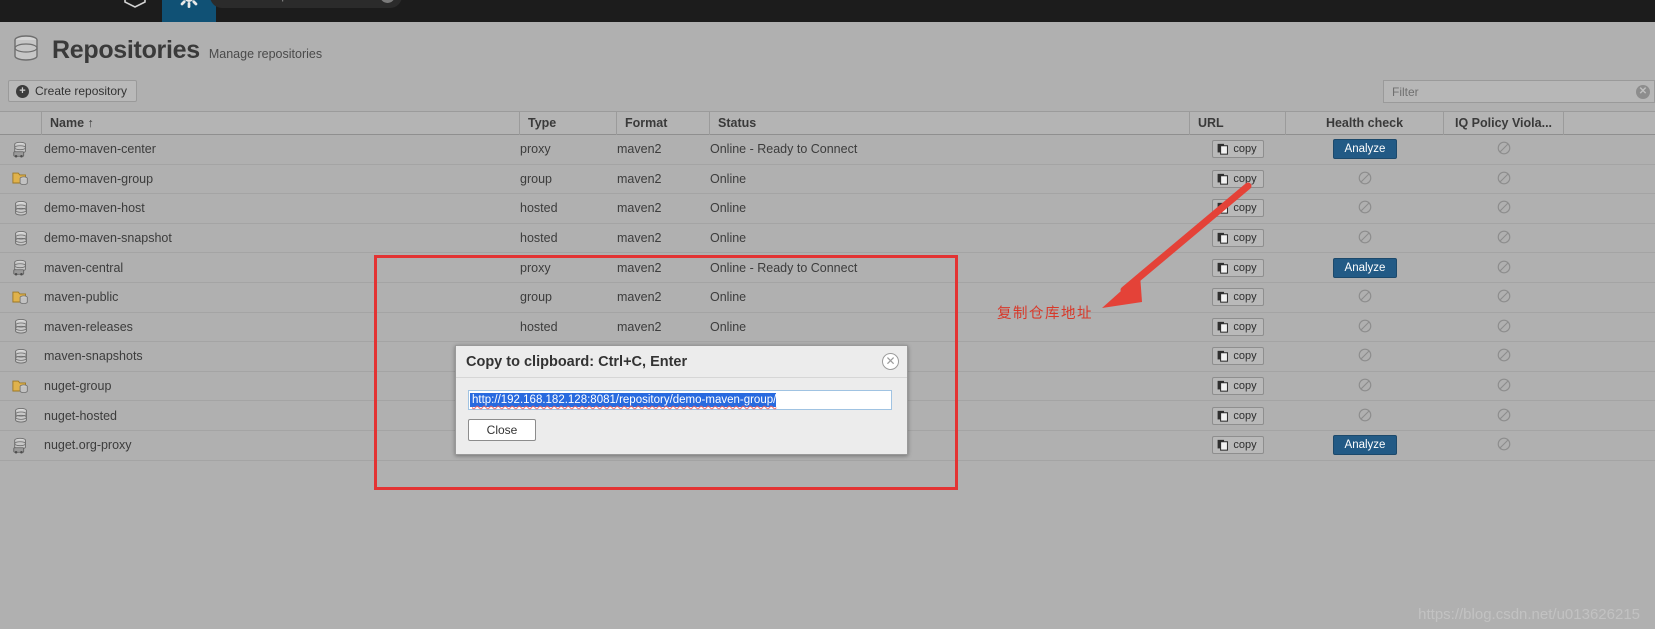 This screenshot has height=629, width=1655. I want to click on column-header-url: URL, so click(1238, 123).